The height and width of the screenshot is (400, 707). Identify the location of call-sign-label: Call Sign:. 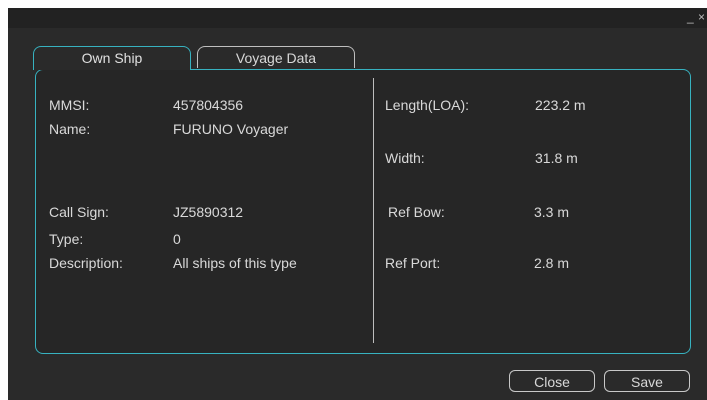
(79, 212).